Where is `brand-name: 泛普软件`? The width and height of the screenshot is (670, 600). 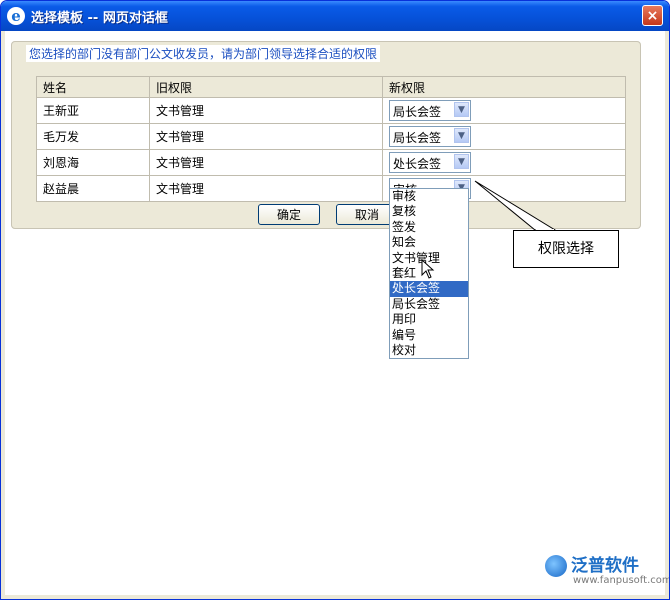
brand-name: 泛普软件 is located at coordinates (605, 566).